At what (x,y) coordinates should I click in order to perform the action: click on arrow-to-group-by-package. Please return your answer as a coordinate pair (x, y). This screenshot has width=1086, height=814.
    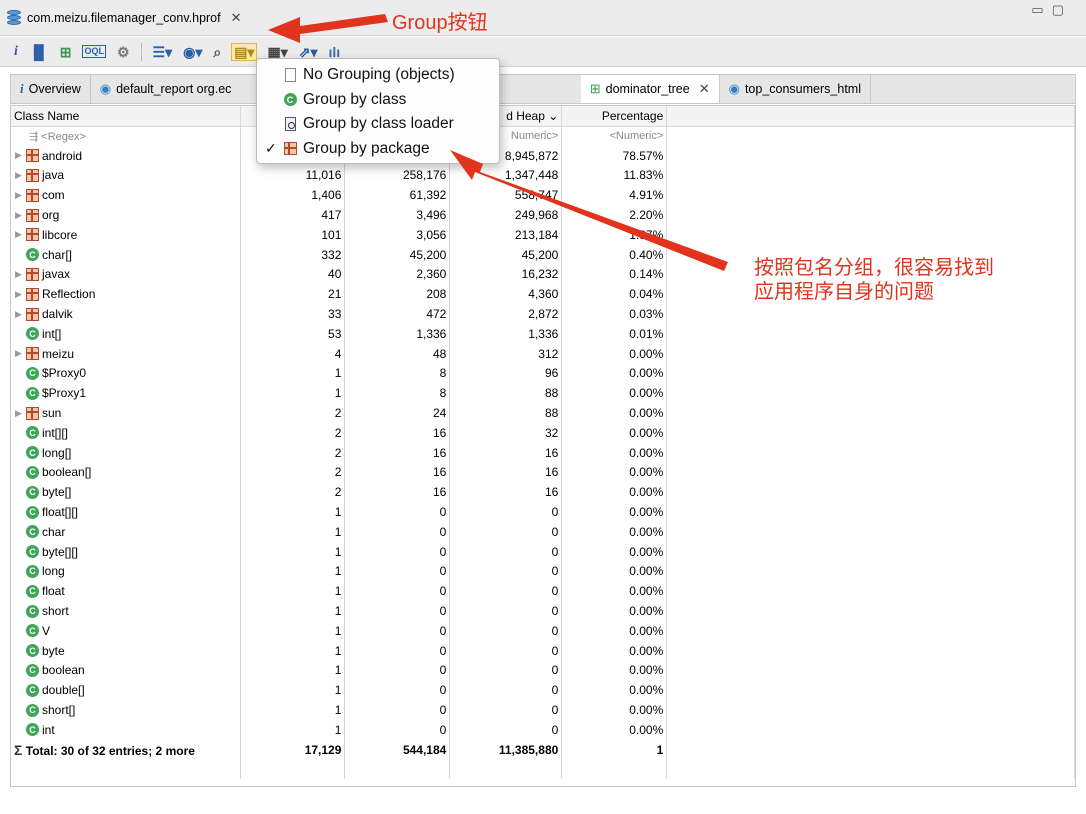
    Looking at the image, I should click on (589, 210).